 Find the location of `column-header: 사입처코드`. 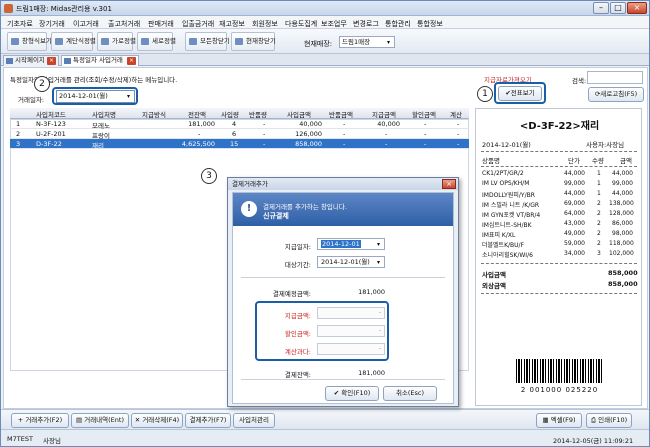

column-header: 사입처코드 is located at coordinates (51, 114).